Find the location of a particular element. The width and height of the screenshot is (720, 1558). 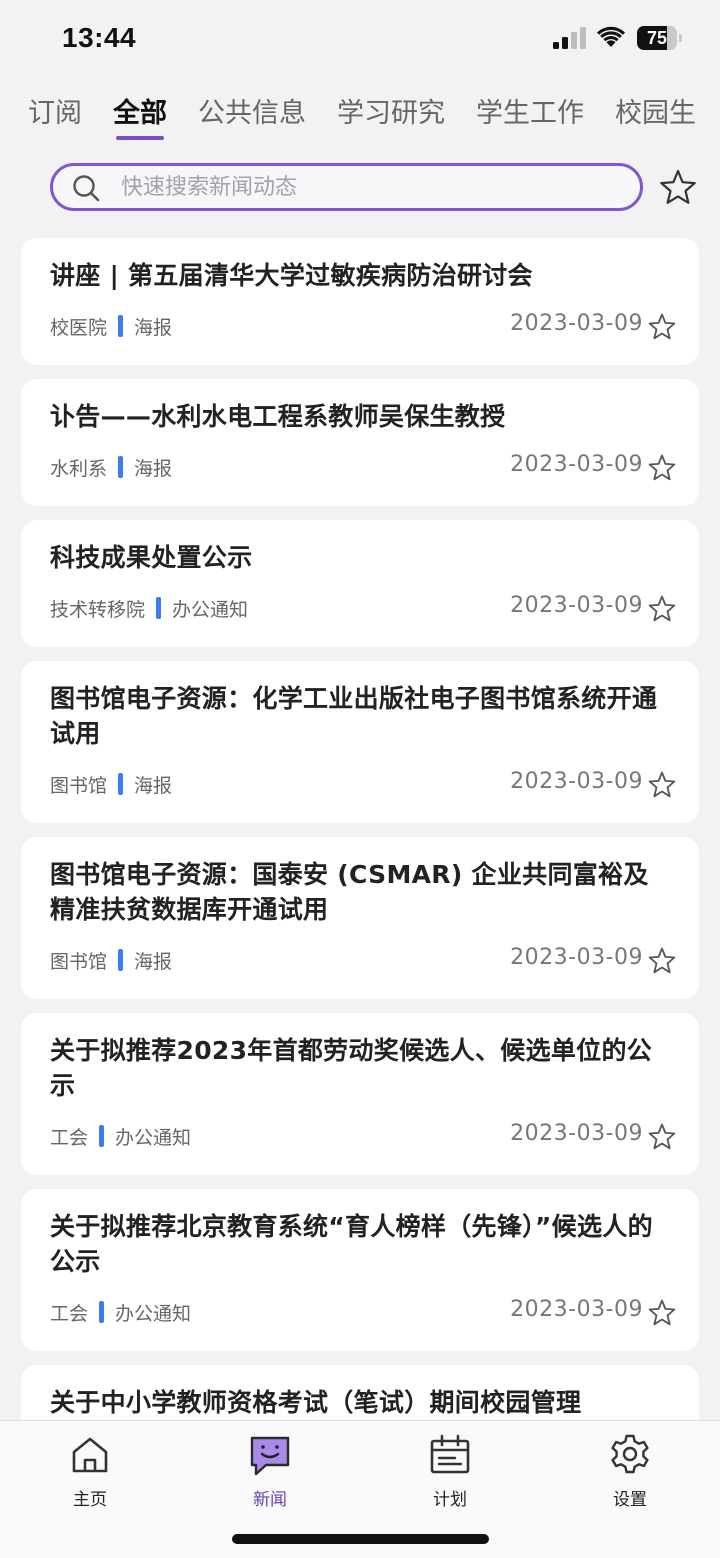

gear-icon is located at coordinates (630, 1454).